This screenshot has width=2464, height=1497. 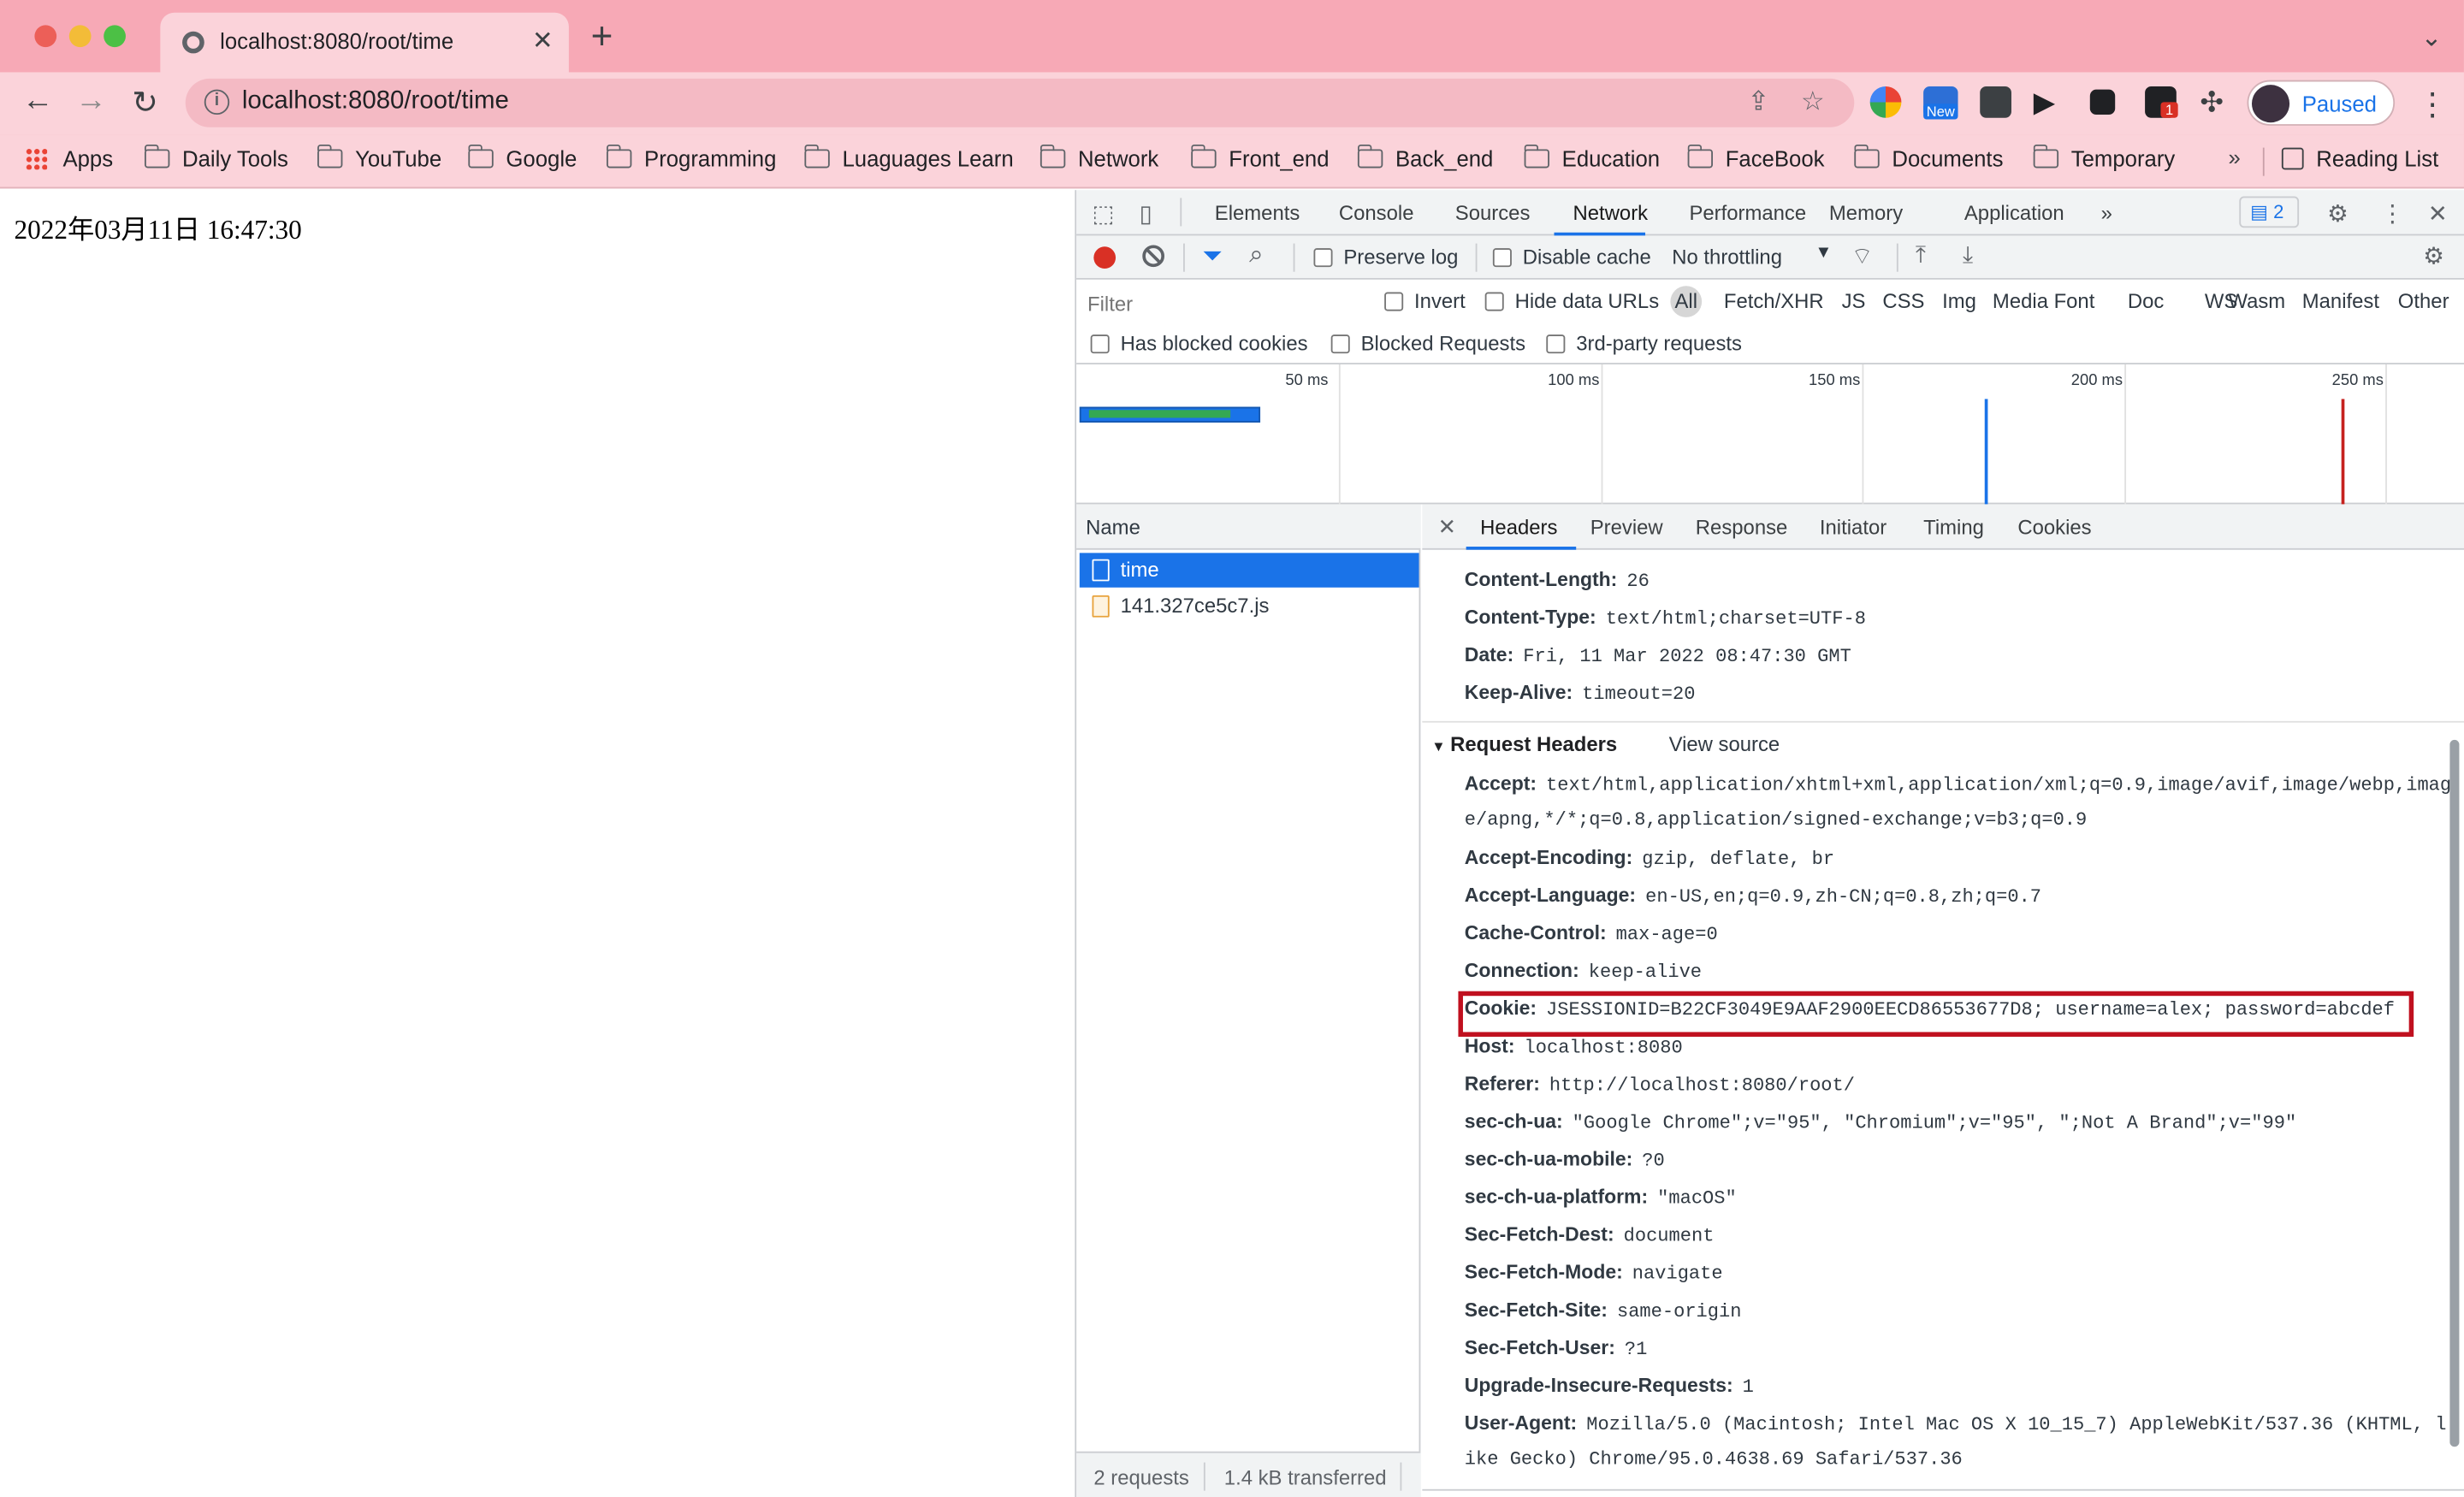 What do you see at coordinates (1394, 301) in the screenshot?
I see `invert-checkbox` at bounding box center [1394, 301].